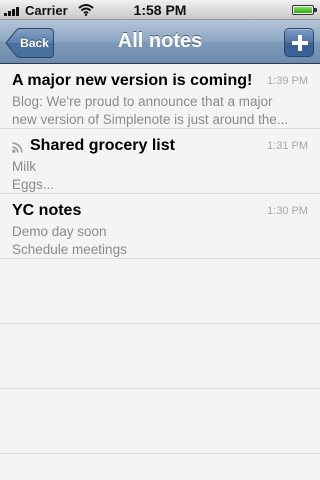 The width and height of the screenshot is (320, 480). I want to click on status-bar: Carrier 1:58 PM, so click(160, 10).